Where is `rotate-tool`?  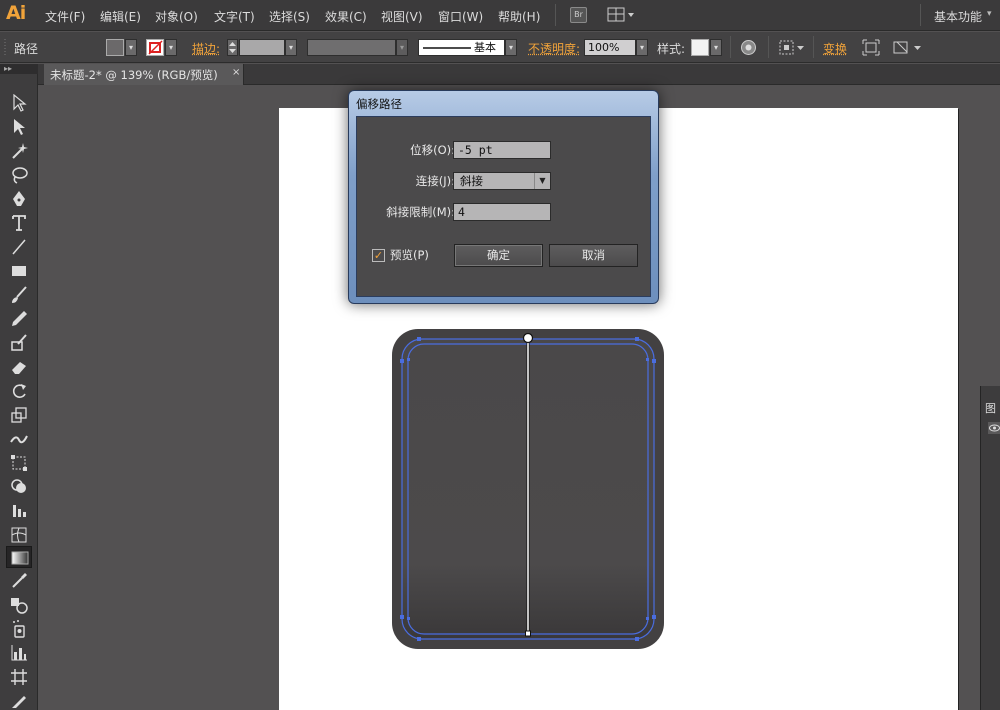
rotate-tool is located at coordinates (19, 391).